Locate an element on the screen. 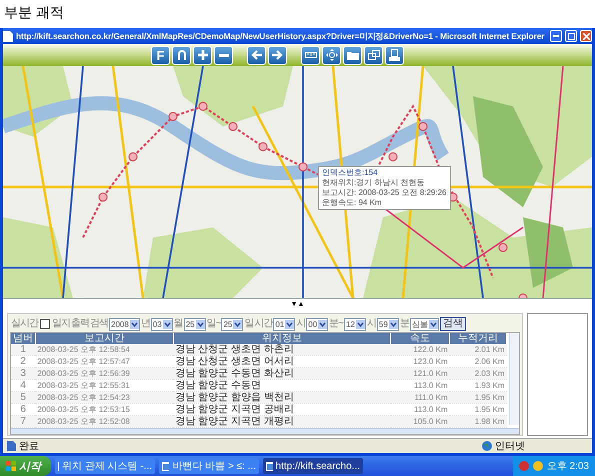 The image size is (595, 476). table-cell: 3 is located at coordinates (23, 374).